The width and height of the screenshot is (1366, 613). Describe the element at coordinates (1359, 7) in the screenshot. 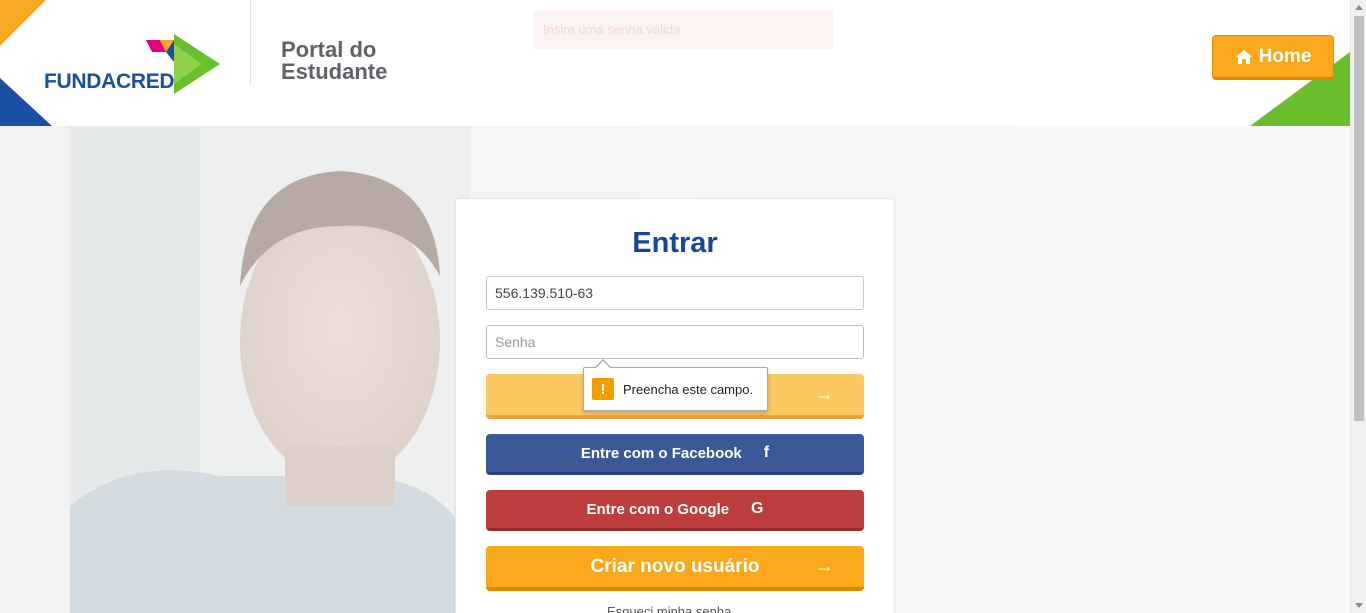

I see `scroll-up-icon` at that location.